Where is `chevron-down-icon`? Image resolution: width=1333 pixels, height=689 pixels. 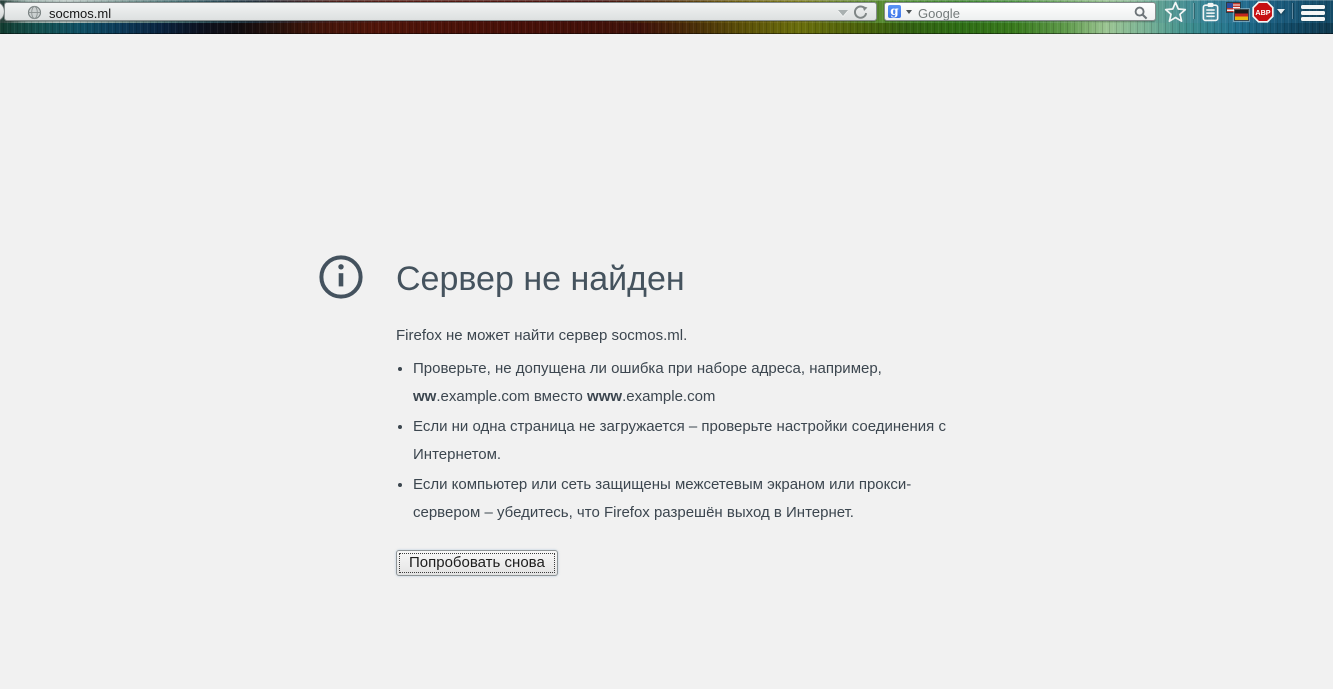
chevron-down-icon is located at coordinates (1281, 11).